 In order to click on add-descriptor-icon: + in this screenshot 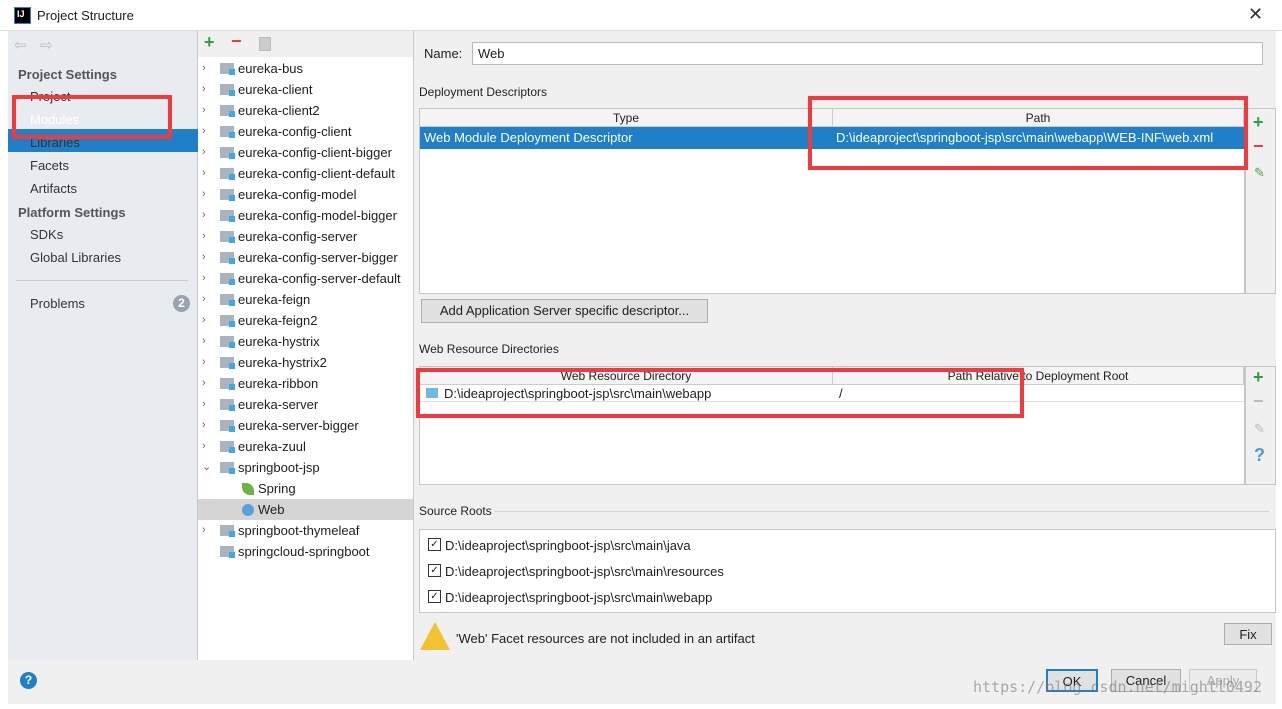, I will do `click(1258, 122)`.